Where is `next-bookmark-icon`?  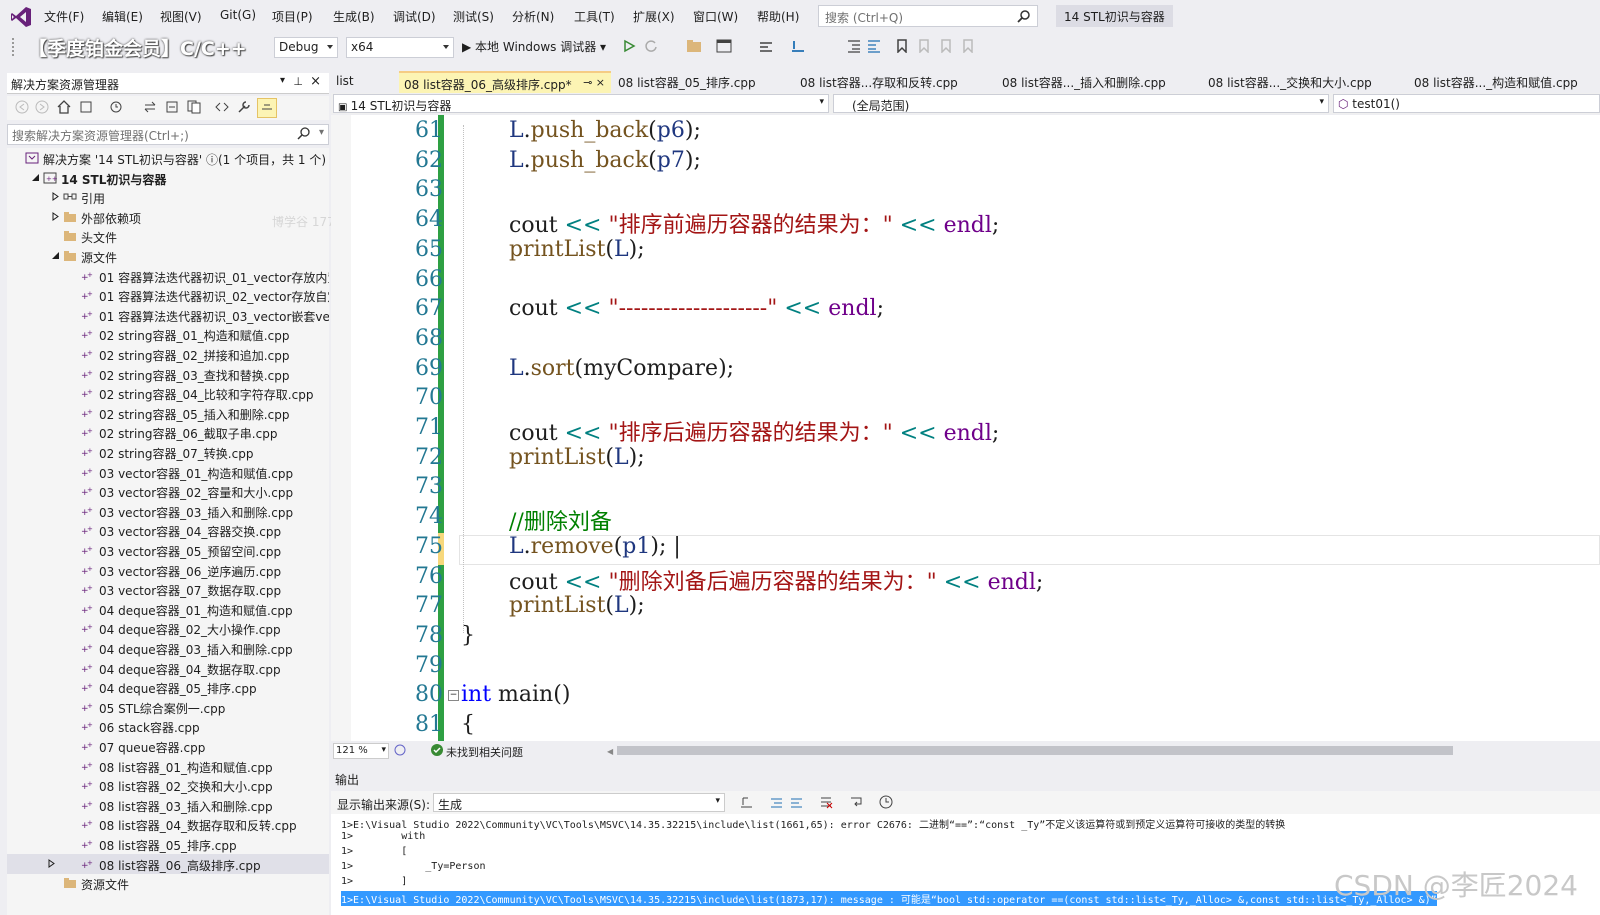
next-bookmark-icon is located at coordinates (948, 47).